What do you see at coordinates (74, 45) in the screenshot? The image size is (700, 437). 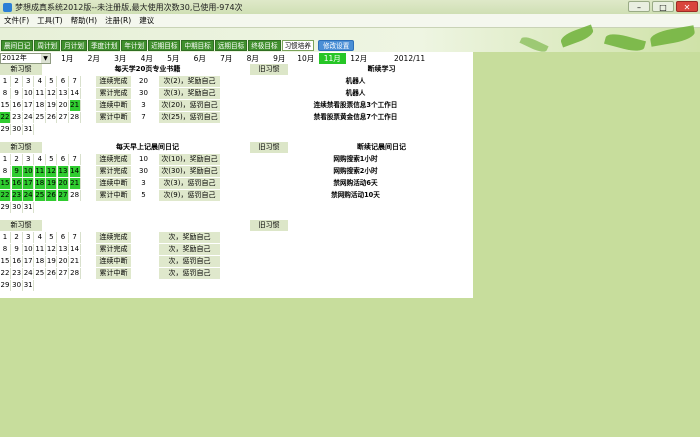 I see `tab-2: 月计划` at bounding box center [74, 45].